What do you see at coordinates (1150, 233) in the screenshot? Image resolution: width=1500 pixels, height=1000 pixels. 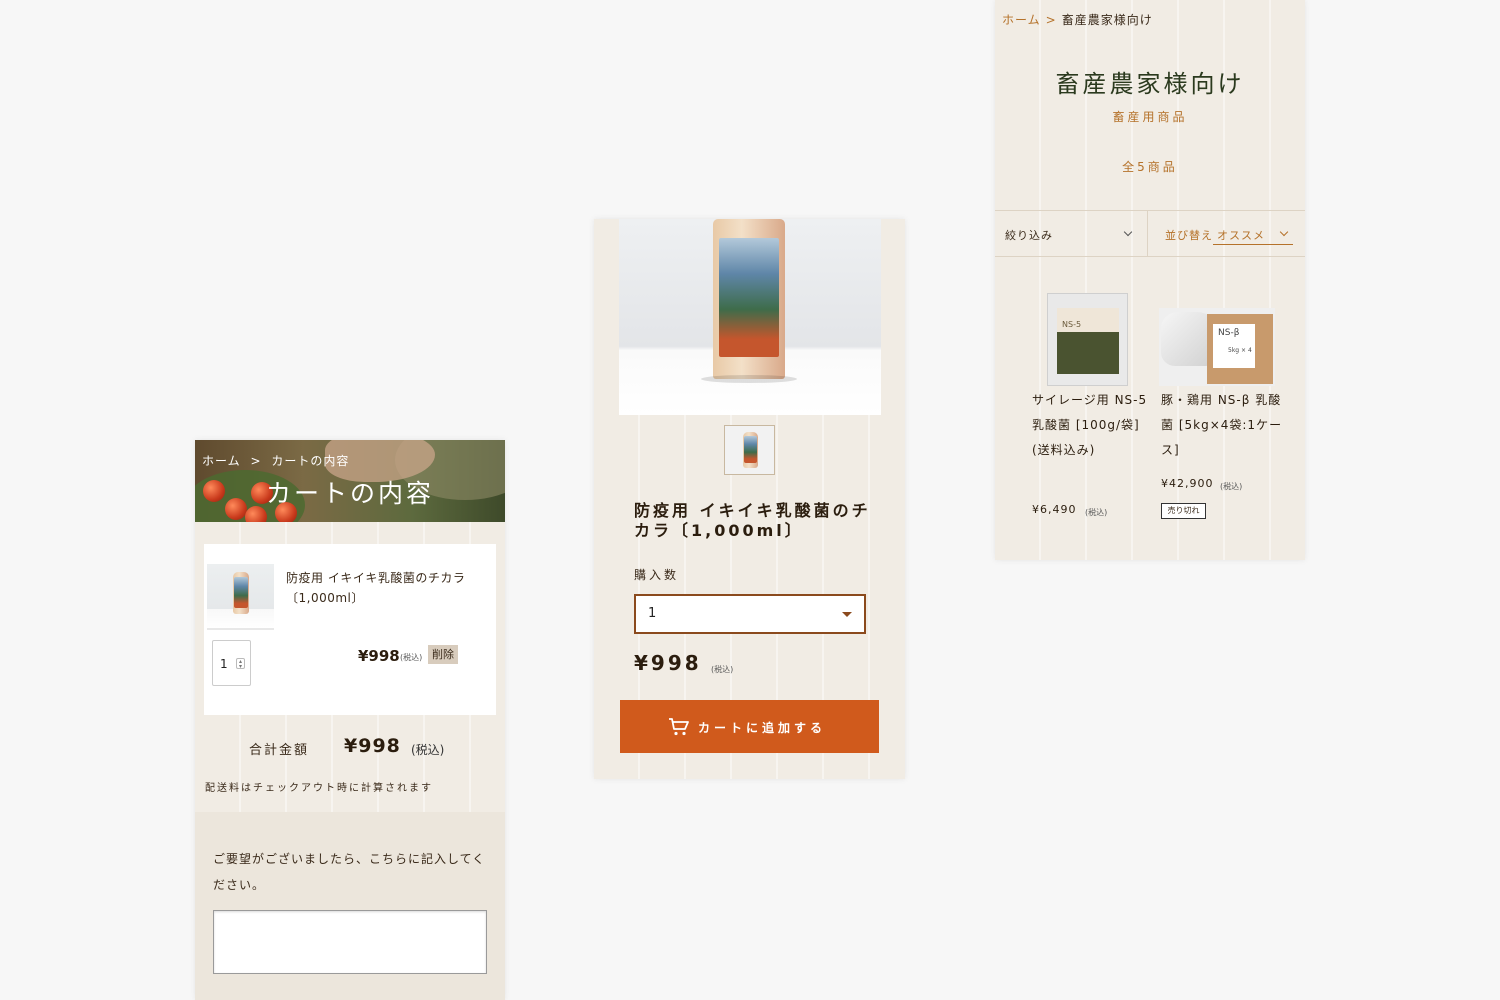 I see `filter-bar: 絞り込み 並び替え オススメ` at bounding box center [1150, 233].